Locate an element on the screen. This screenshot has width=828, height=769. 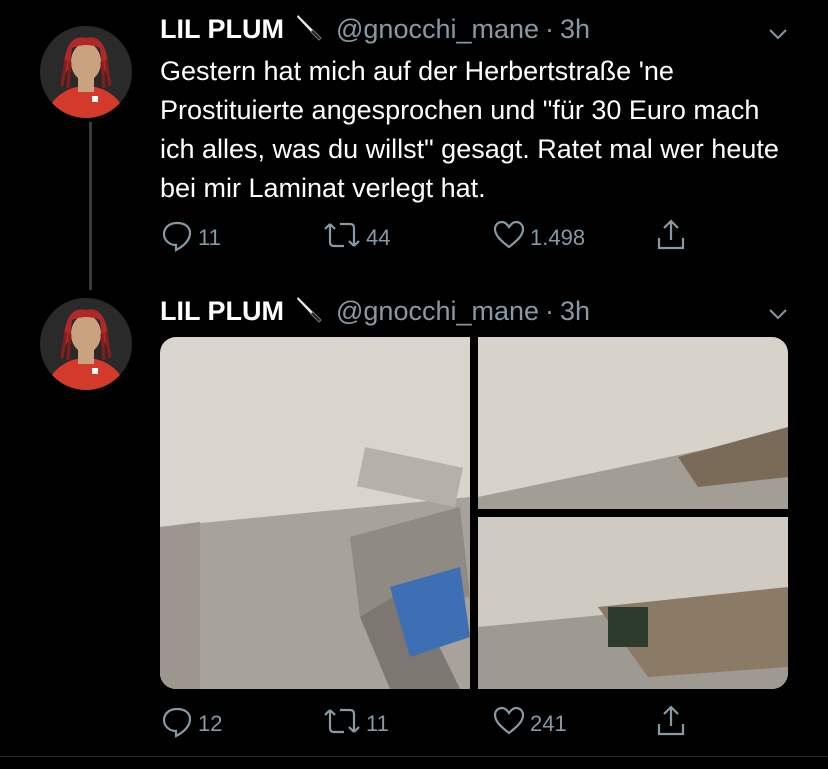
reply-count: 11 is located at coordinates (209, 237).